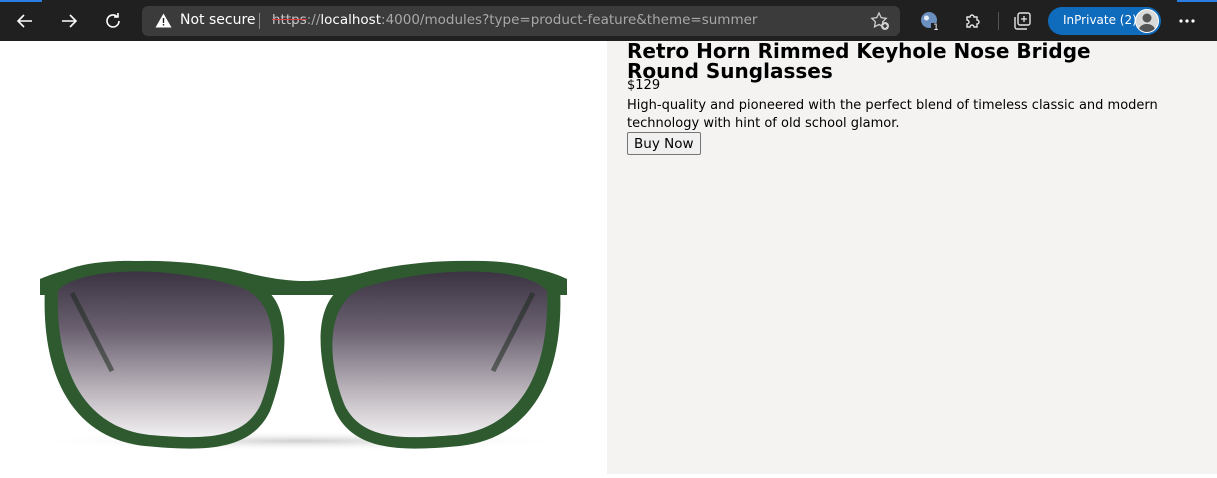  What do you see at coordinates (289, 20) in the screenshot?
I see `url-scheme: https` at bounding box center [289, 20].